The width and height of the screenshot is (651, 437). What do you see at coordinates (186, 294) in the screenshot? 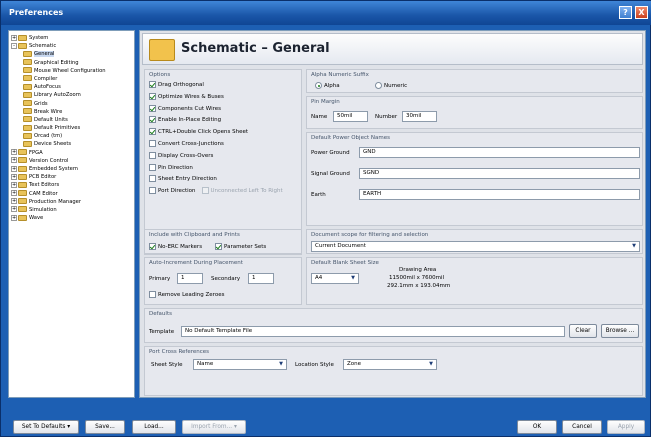
I see `remove-zeroes-checkbox: Remove Leading Zeroes` at bounding box center [186, 294].